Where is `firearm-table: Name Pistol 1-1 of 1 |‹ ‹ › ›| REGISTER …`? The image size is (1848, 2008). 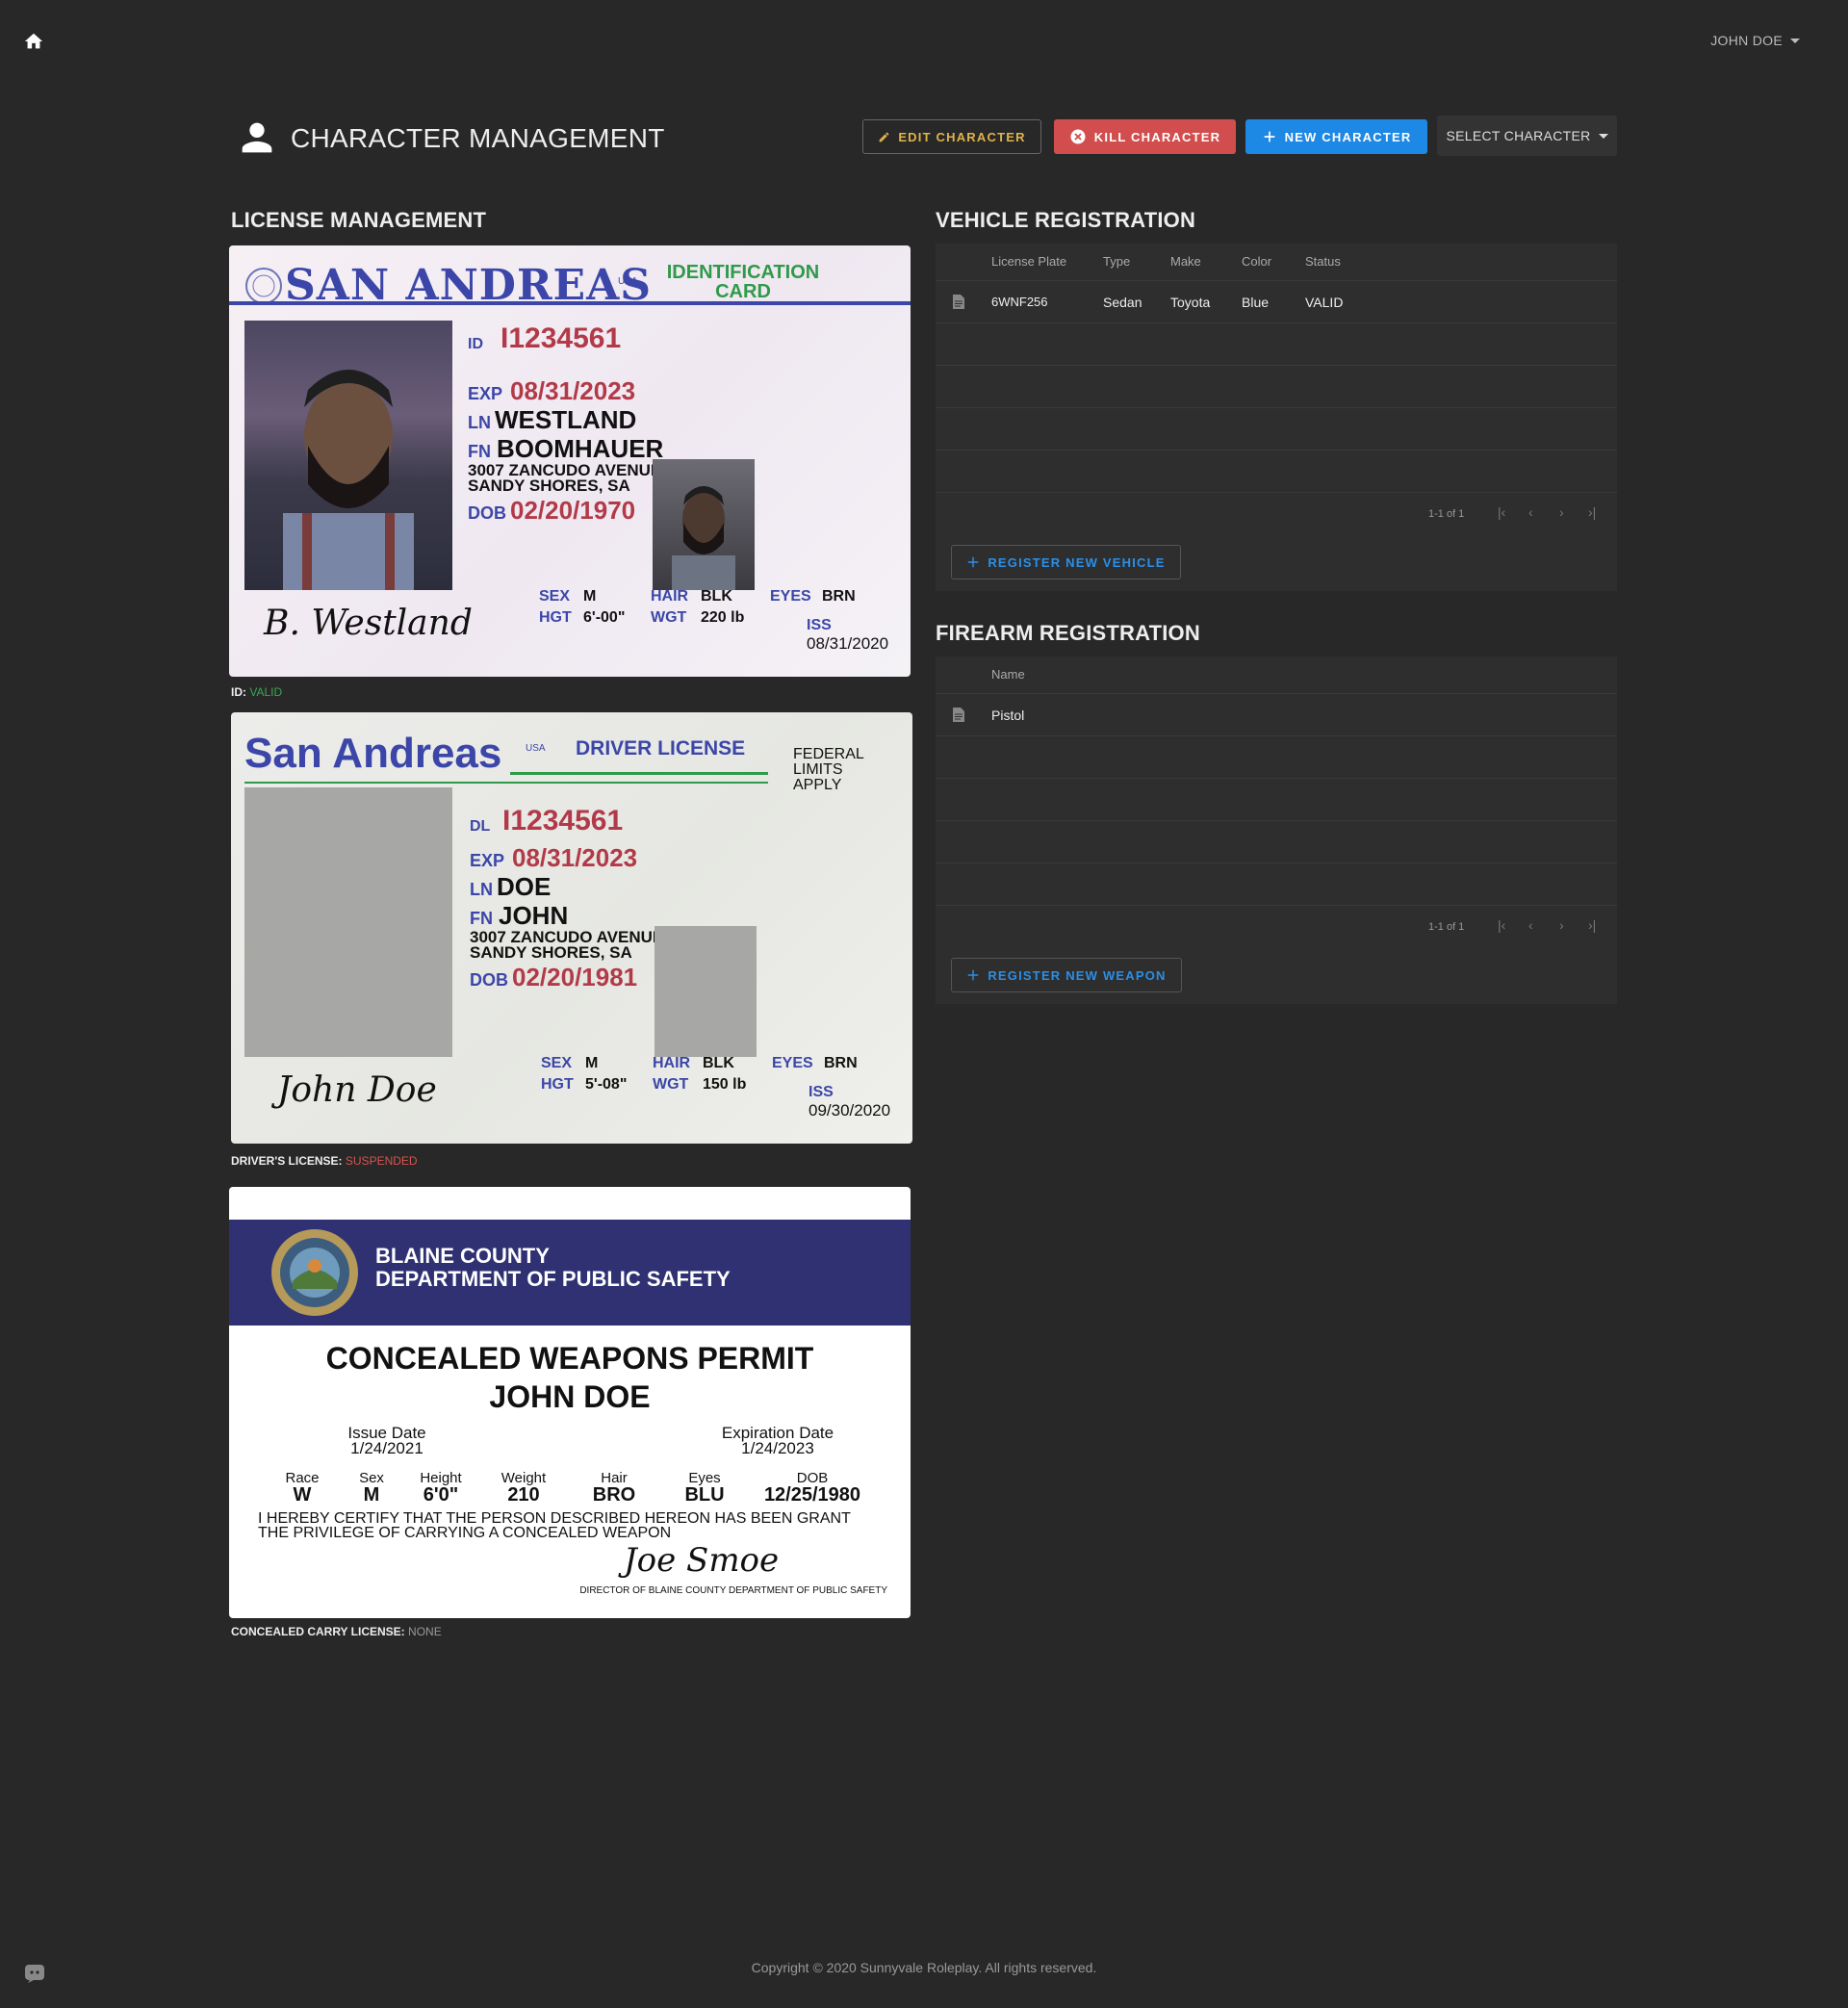
firearm-table: Name Pistol 1-1 of 1 |‹ ‹ › ›| REGISTER … is located at coordinates (1276, 830).